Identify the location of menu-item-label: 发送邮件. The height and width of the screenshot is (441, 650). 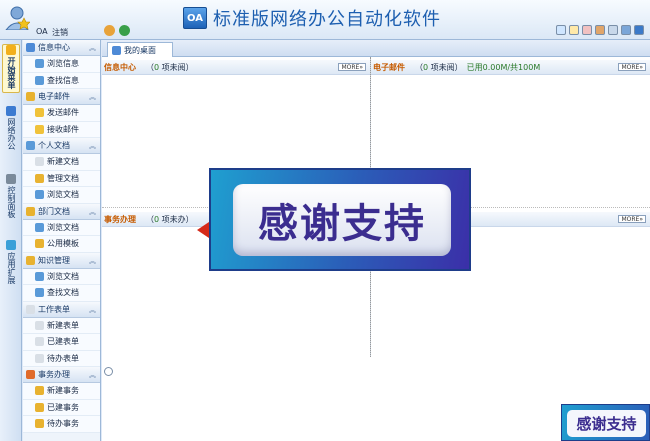
(63, 113).